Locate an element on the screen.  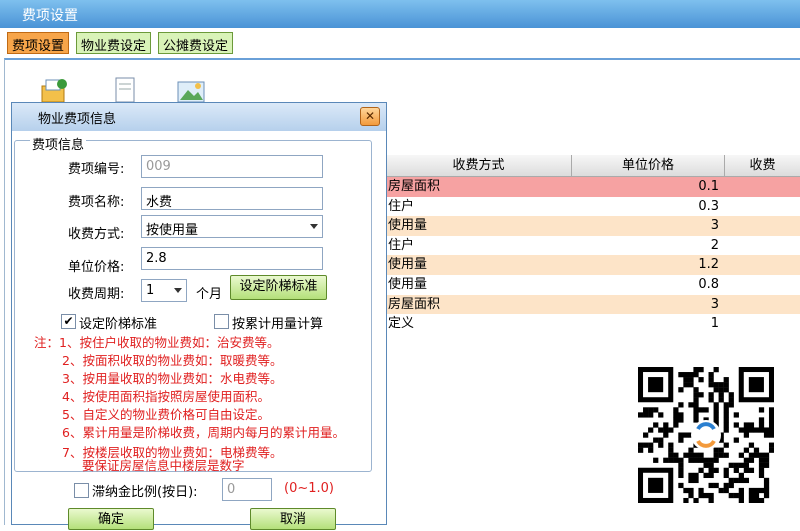
ladder-checkbox-label: 设定阶梯标准 is located at coordinates (118, 324).